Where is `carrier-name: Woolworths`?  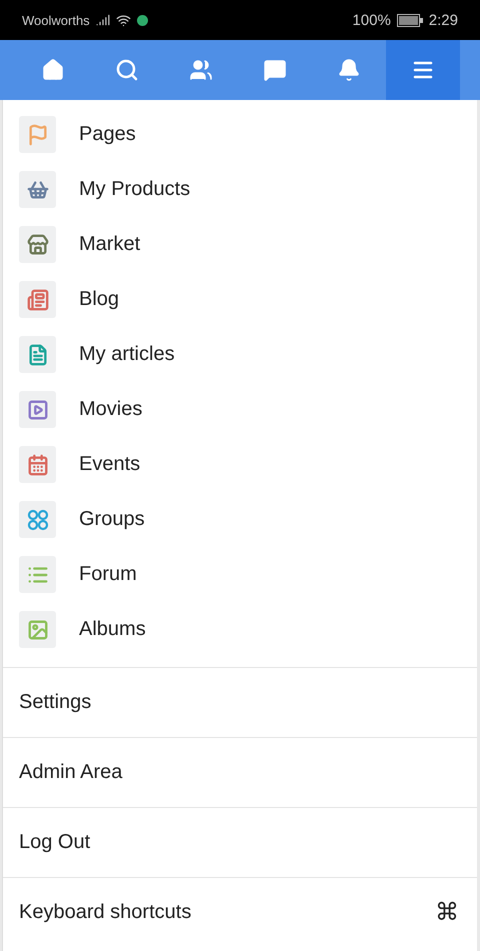
carrier-name: Woolworths is located at coordinates (56, 20).